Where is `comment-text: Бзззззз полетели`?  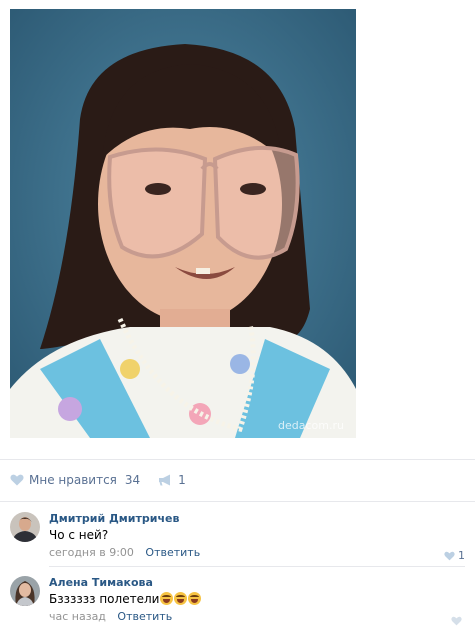 comment-text: Бзззззз полетели is located at coordinates (104, 599).